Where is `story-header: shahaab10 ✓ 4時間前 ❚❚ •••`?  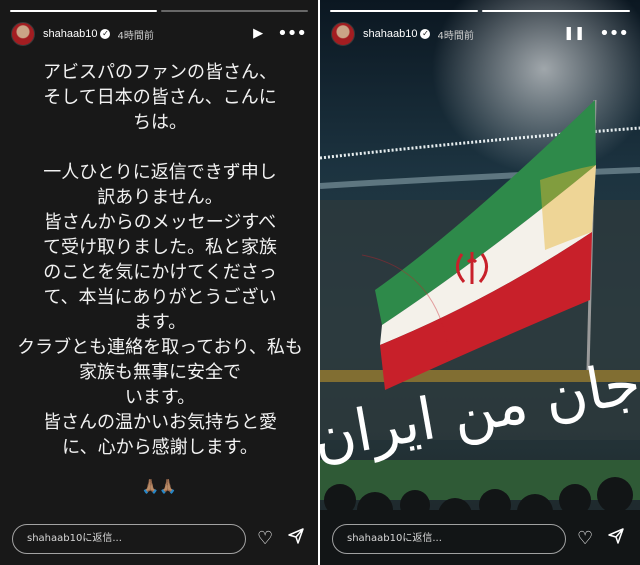
story-header: shahaab10 ✓ 4時間前 ❚❚ ••• is located at coordinates (480, 34).